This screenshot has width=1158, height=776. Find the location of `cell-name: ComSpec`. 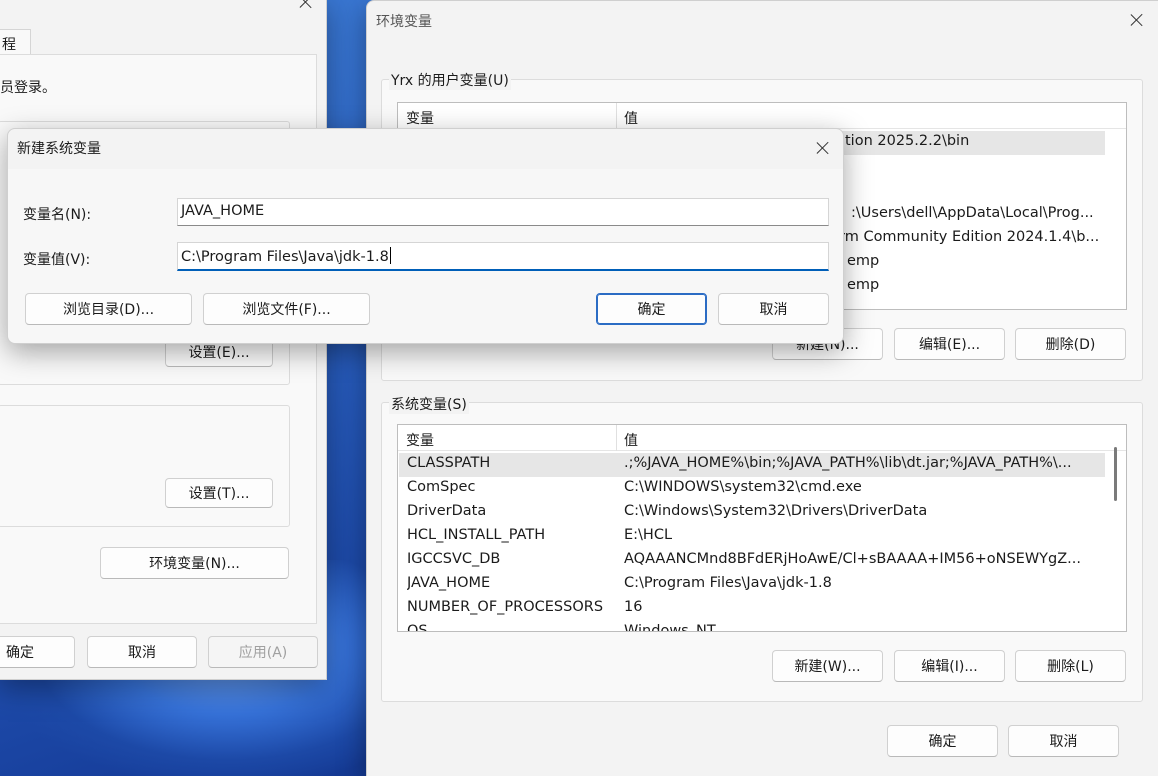

cell-name: ComSpec is located at coordinates (441, 487).